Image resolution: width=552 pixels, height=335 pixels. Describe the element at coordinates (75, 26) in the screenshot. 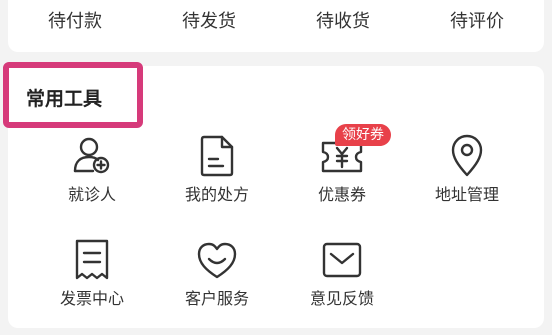

I see `order-status-pending-payment: 待付款` at that location.